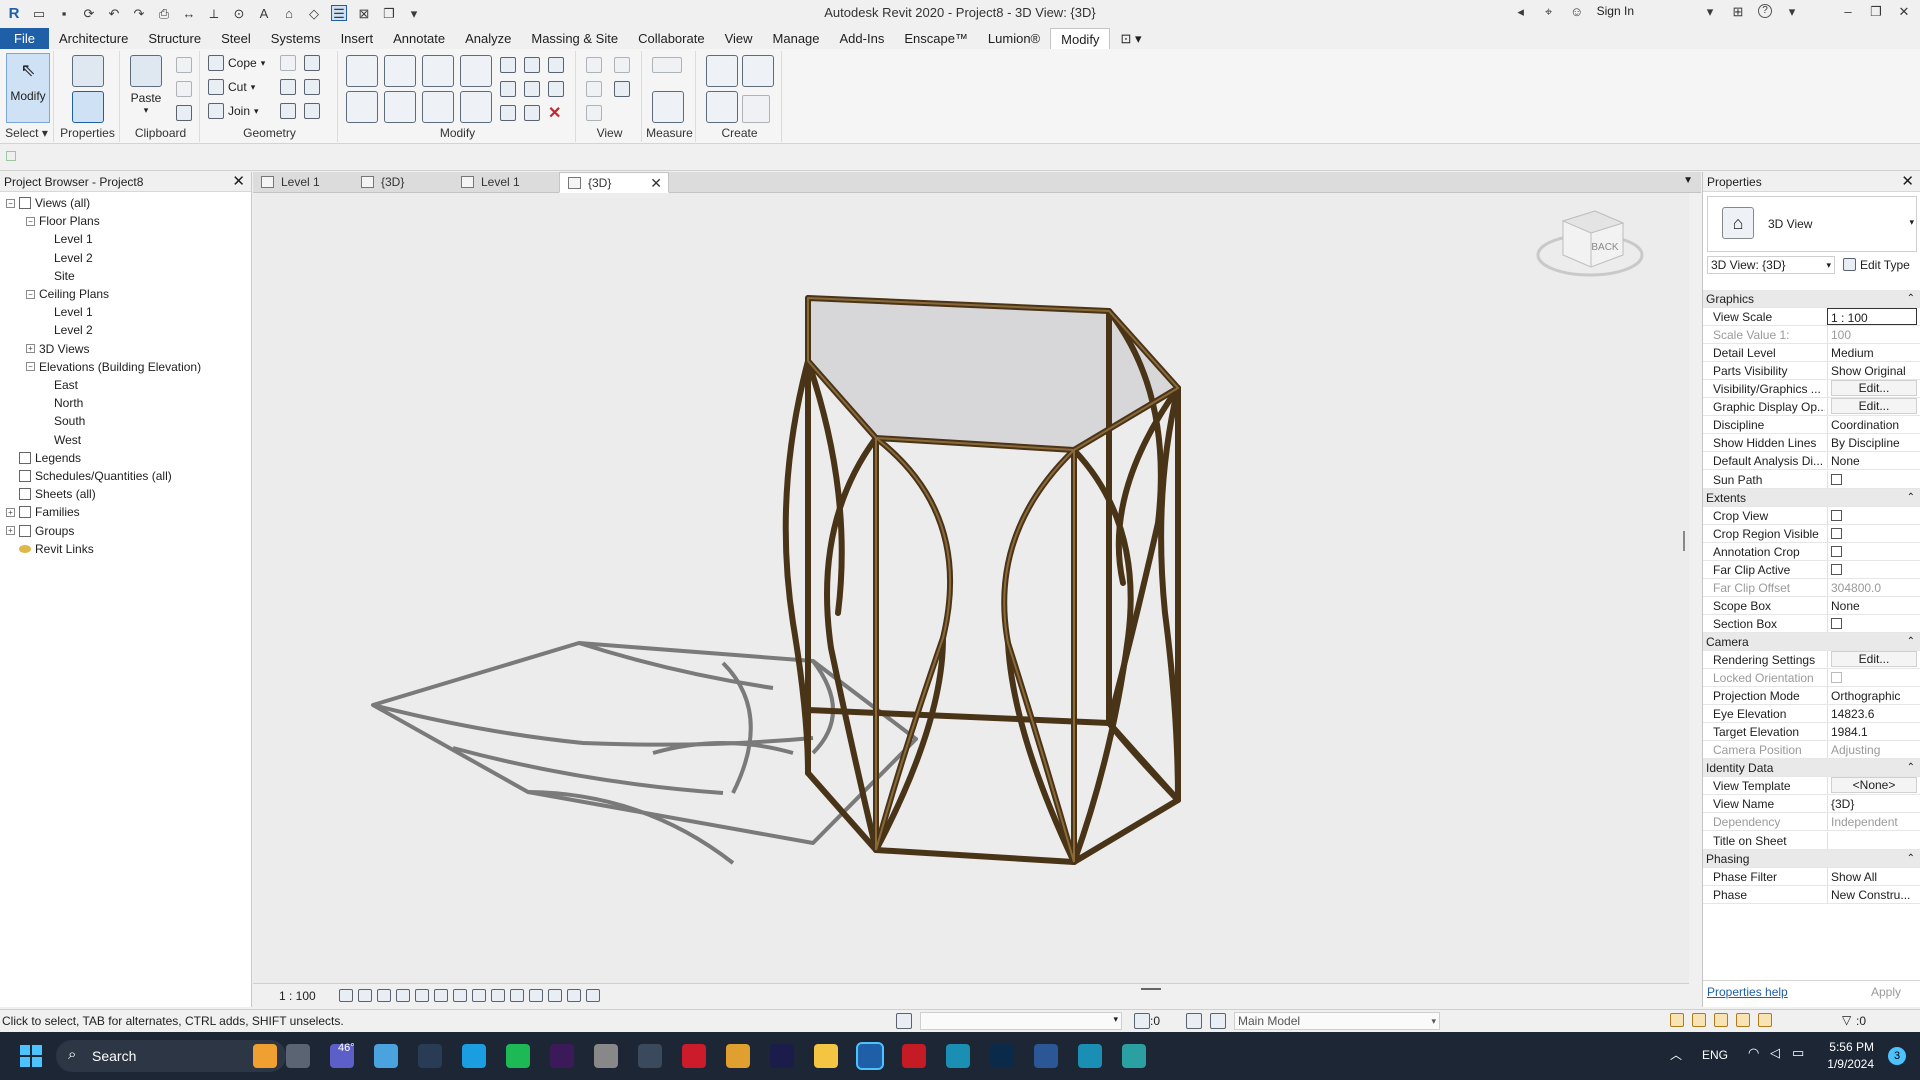 Image resolution: width=1920 pixels, height=1080 pixels. I want to click on restore-icon: ❐, so click(1876, 11).